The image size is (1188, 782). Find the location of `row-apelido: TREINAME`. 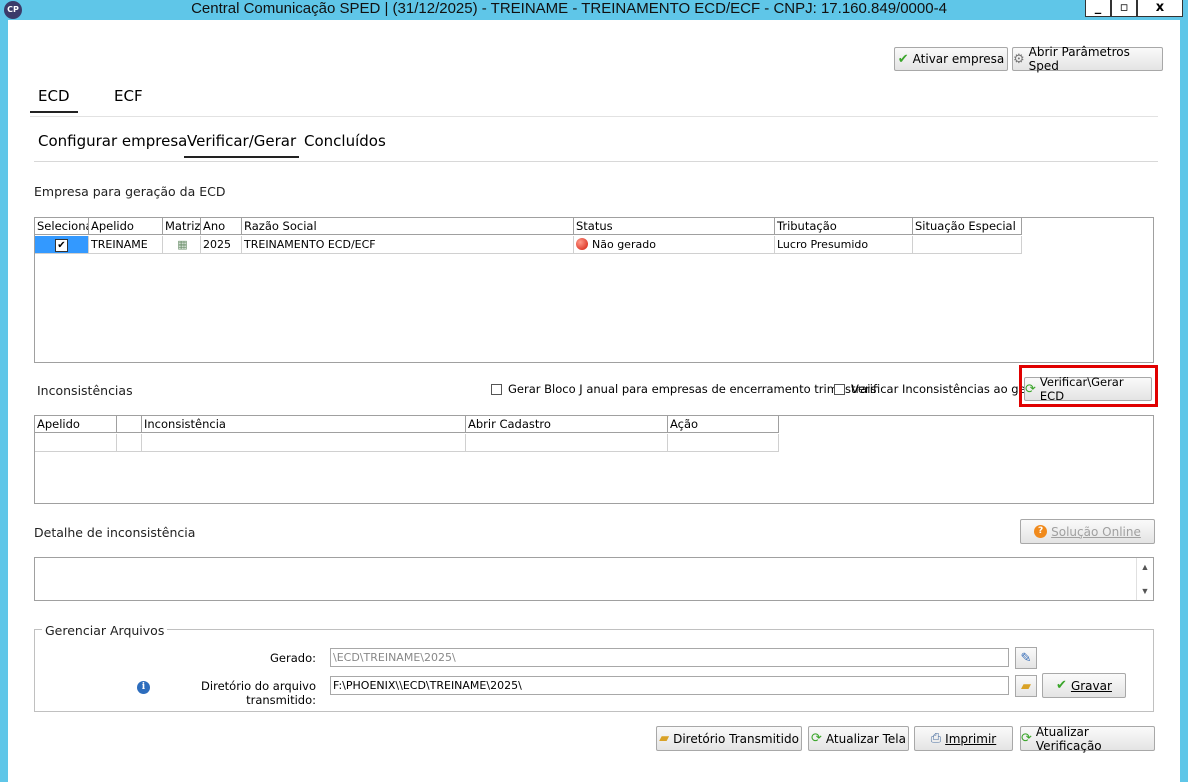

row-apelido: TREINAME is located at coordinates (126, 244).